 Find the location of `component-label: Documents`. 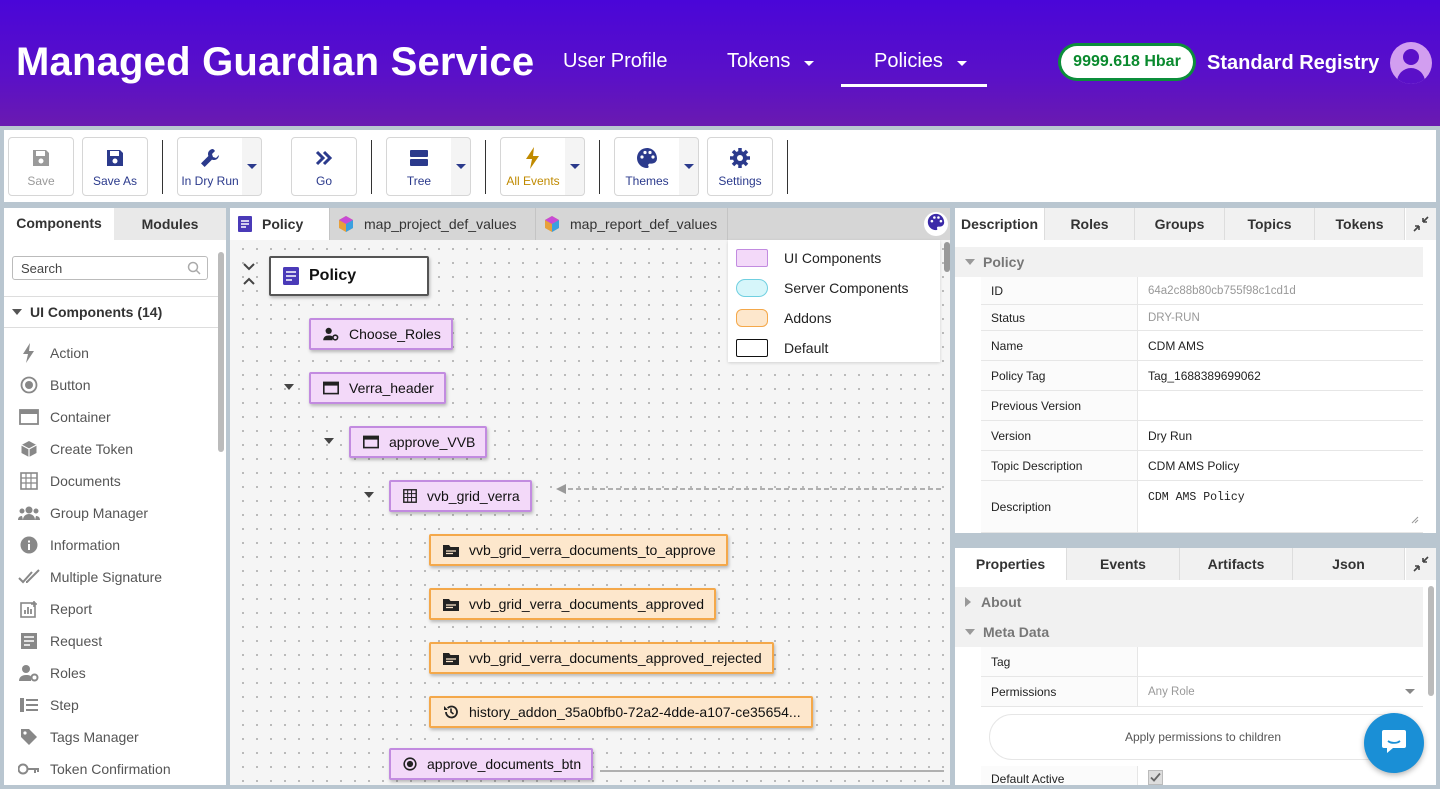

component-label: Documents is located at coordinates (85, 481).